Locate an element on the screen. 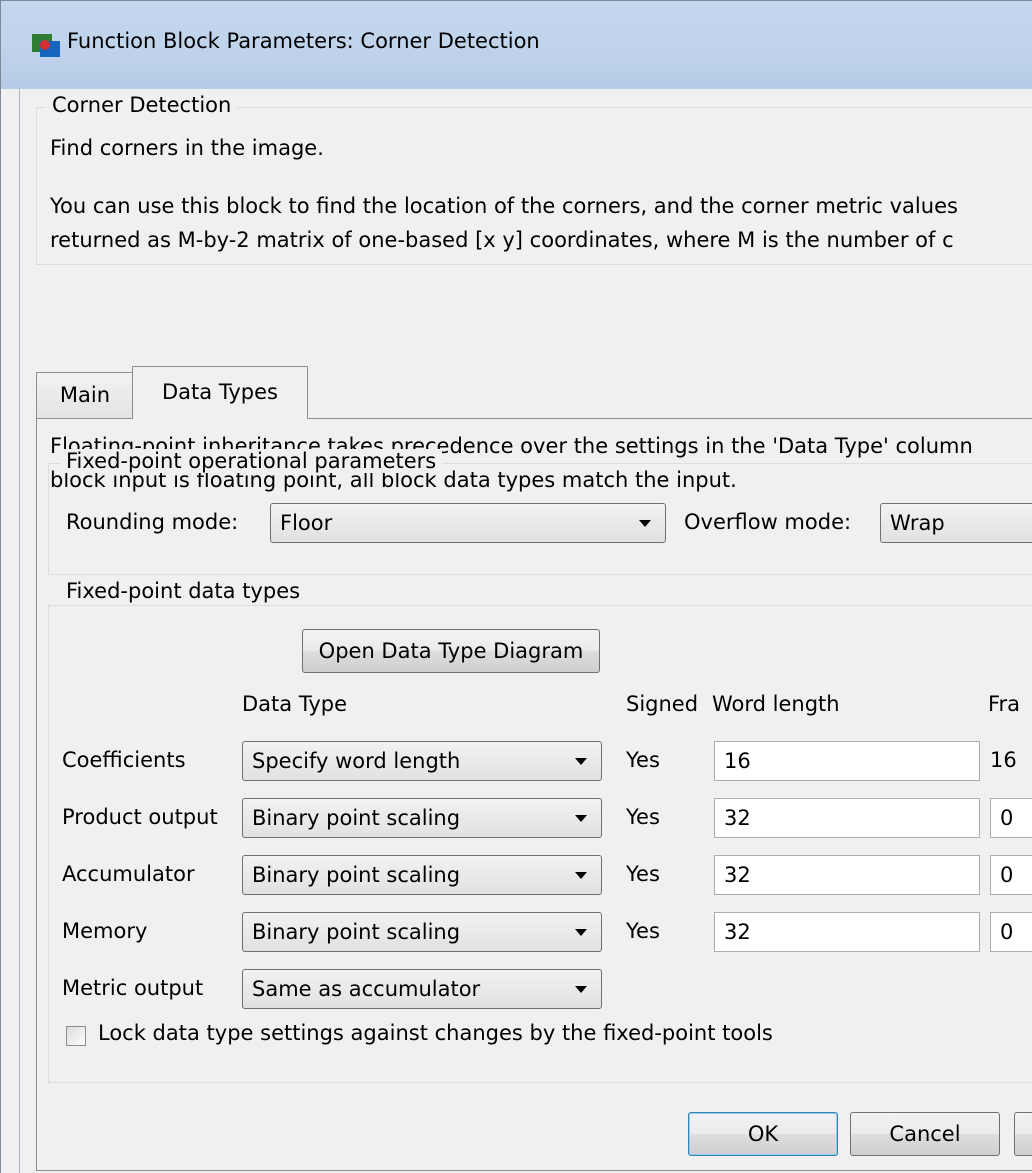 The width and height of the screenshot is (1032, 1173). coefficients-word-length-field: 16 is located at coordinates (847, 761).